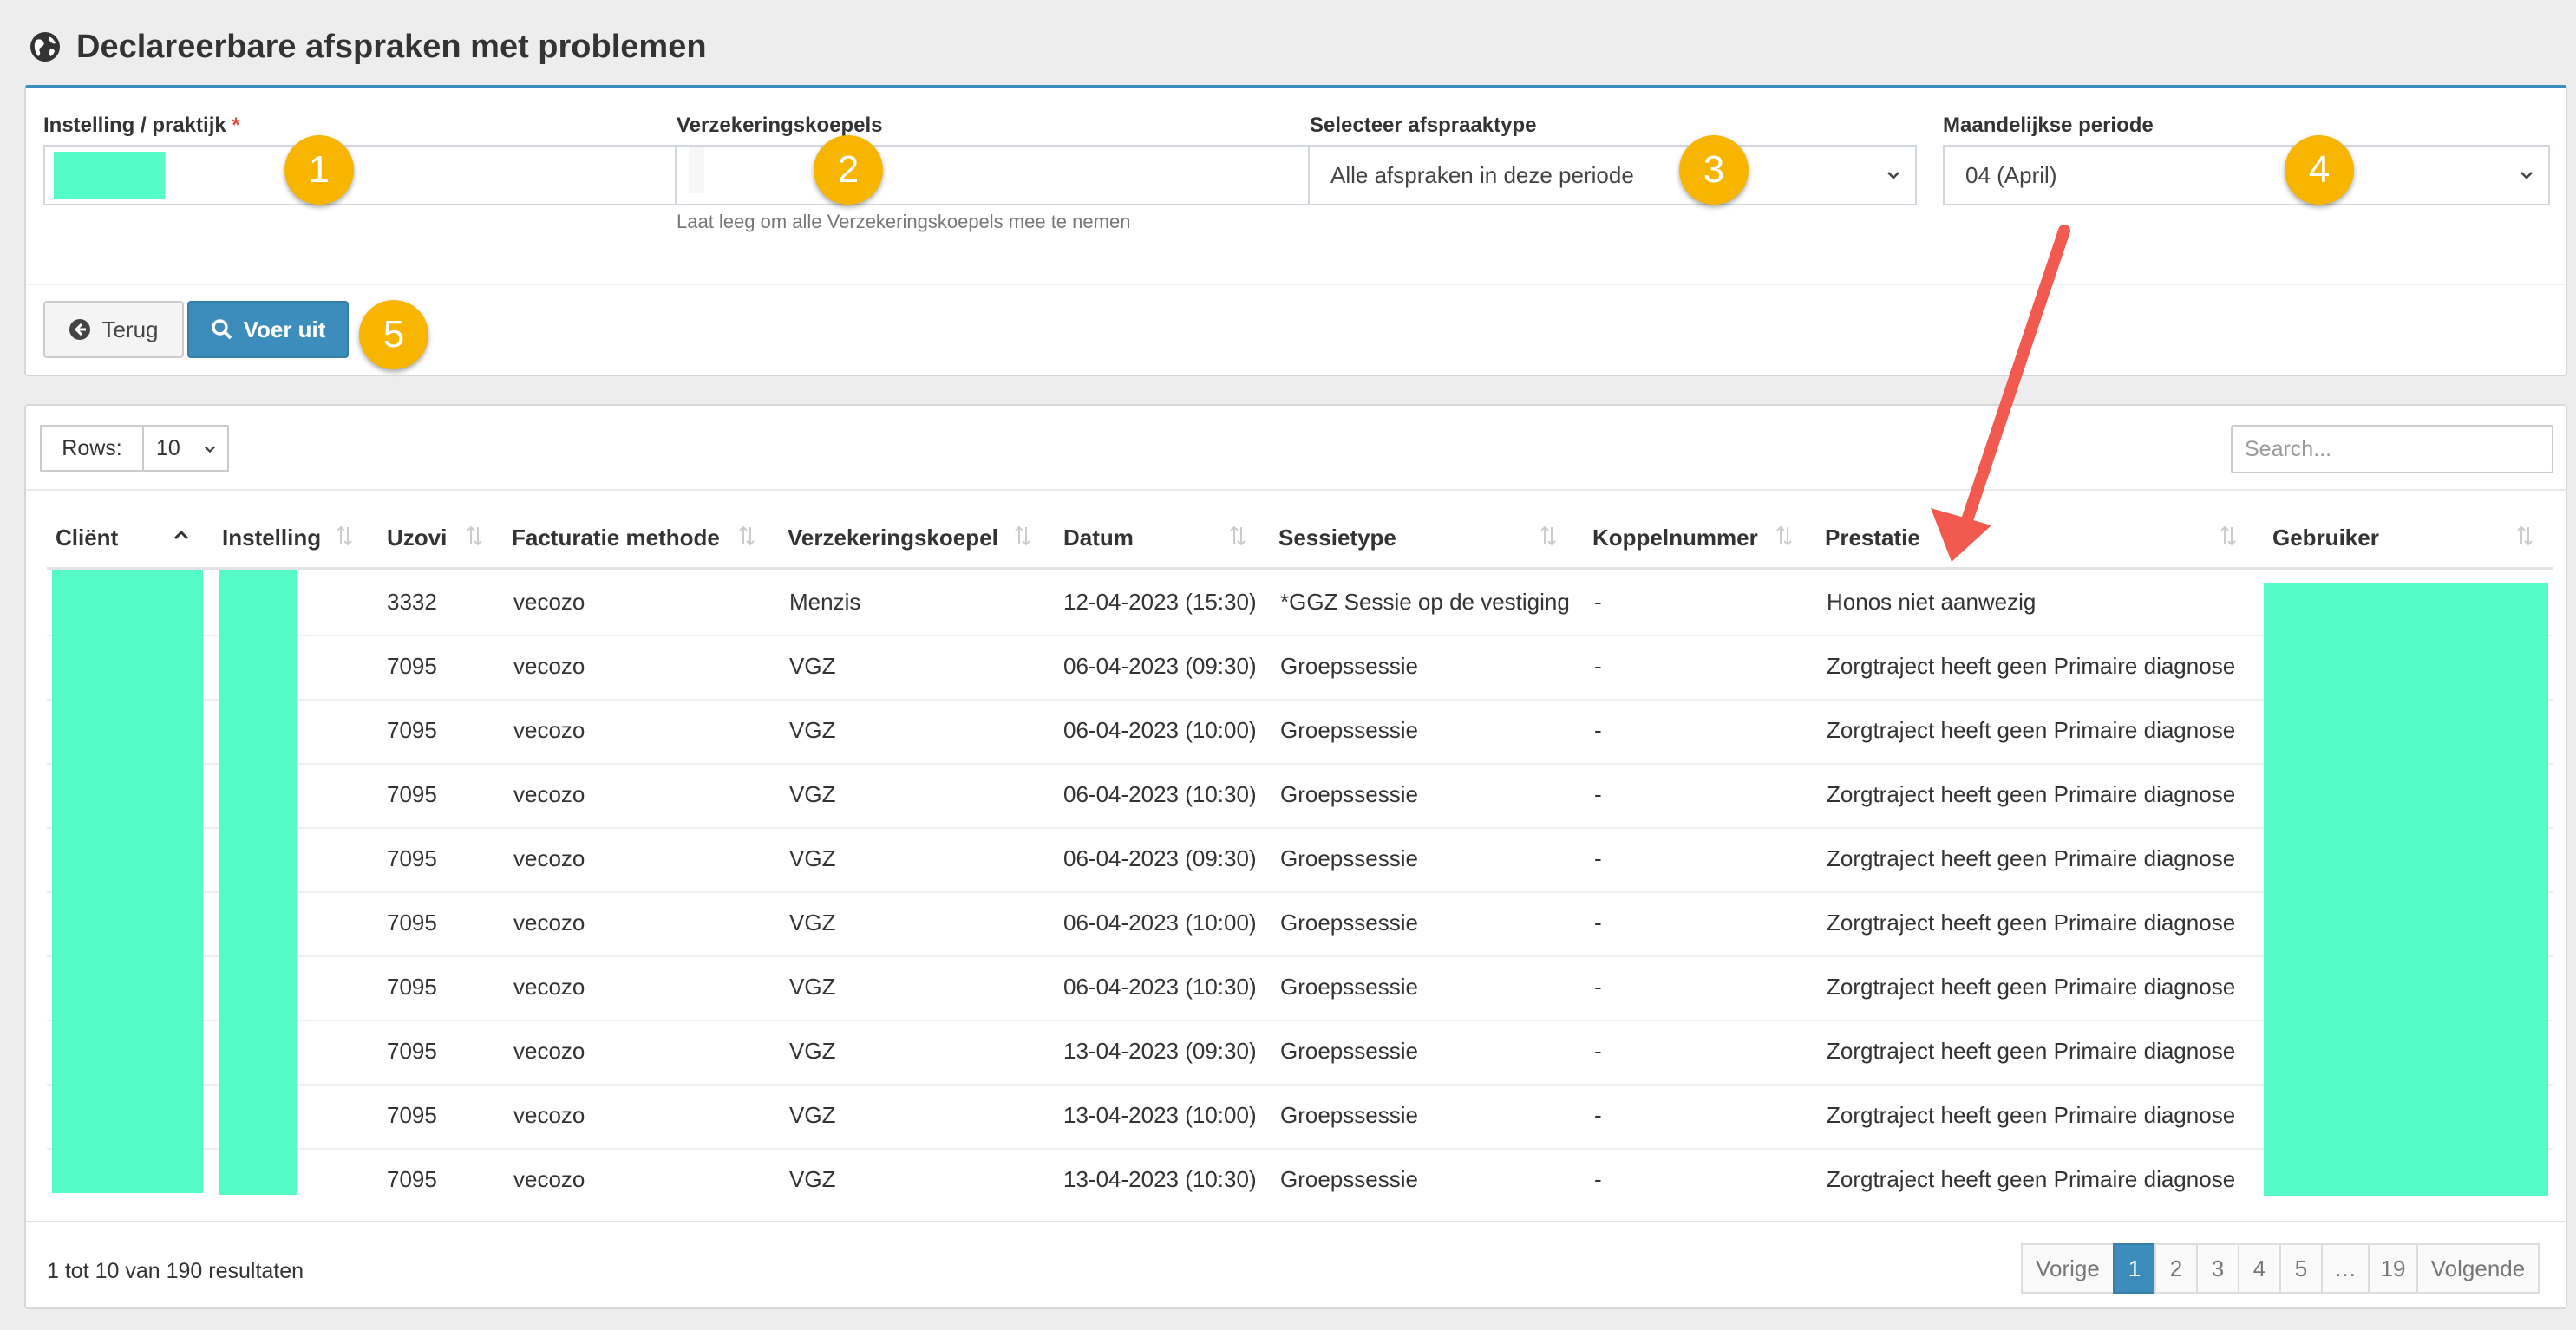 Image resolution: width=2576 pixels, height=1330 pixels. What do you see at coordinates (127, 881) in the screenshot?
I see `redacted-client-column` at bounding box center [127, 881].